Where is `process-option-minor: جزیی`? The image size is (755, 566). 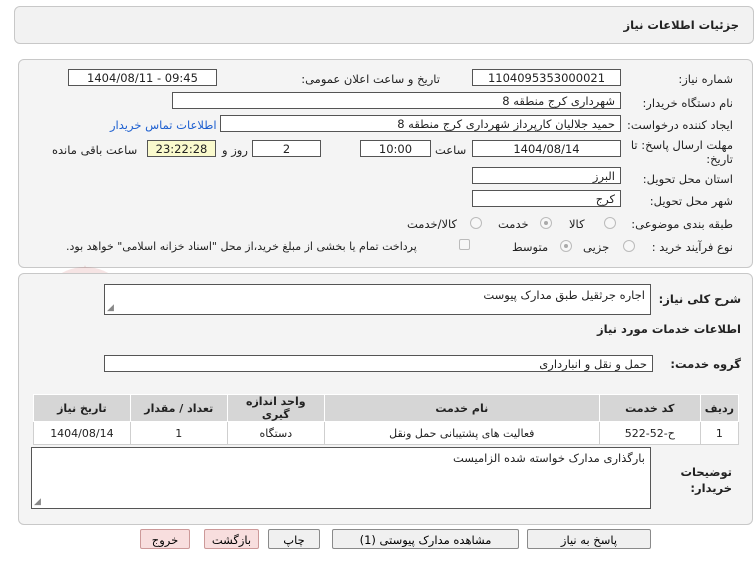
process-option-minor: جزیی is located at coordinates (596, 247).